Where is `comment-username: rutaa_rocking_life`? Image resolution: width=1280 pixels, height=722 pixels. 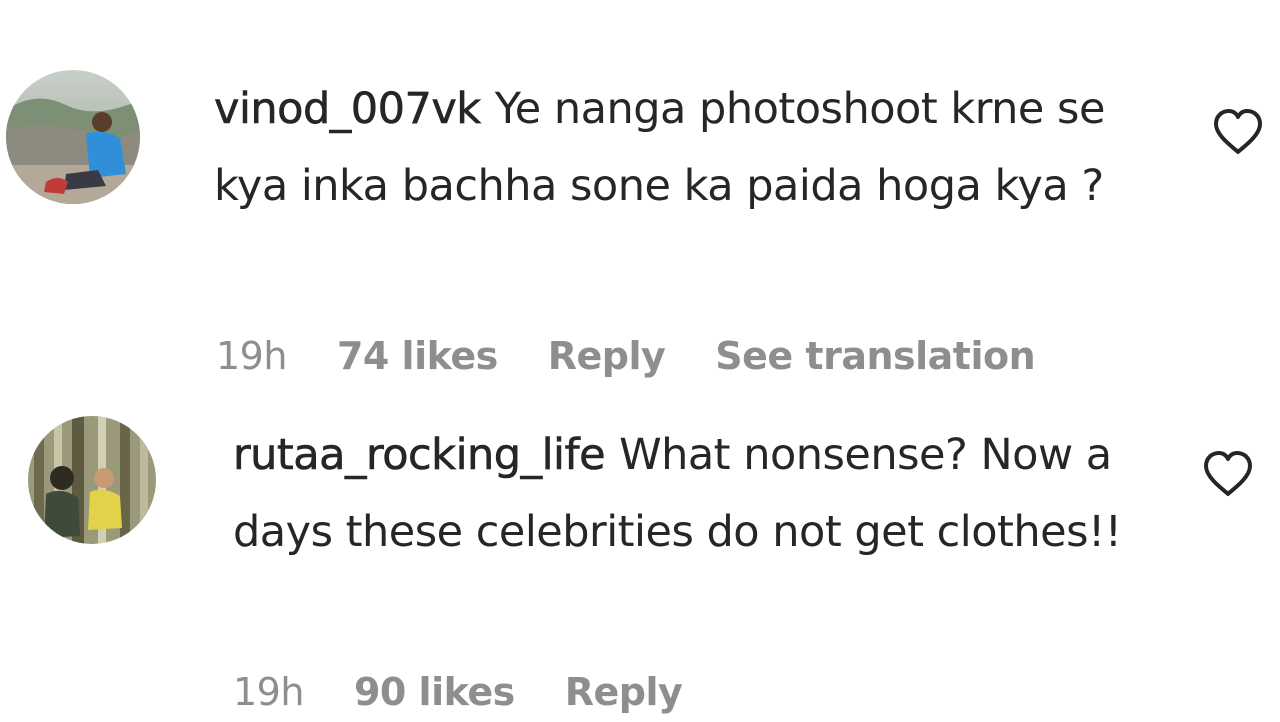
comment-username: rutaa_rocking_life is located at coordinates (419, 455).